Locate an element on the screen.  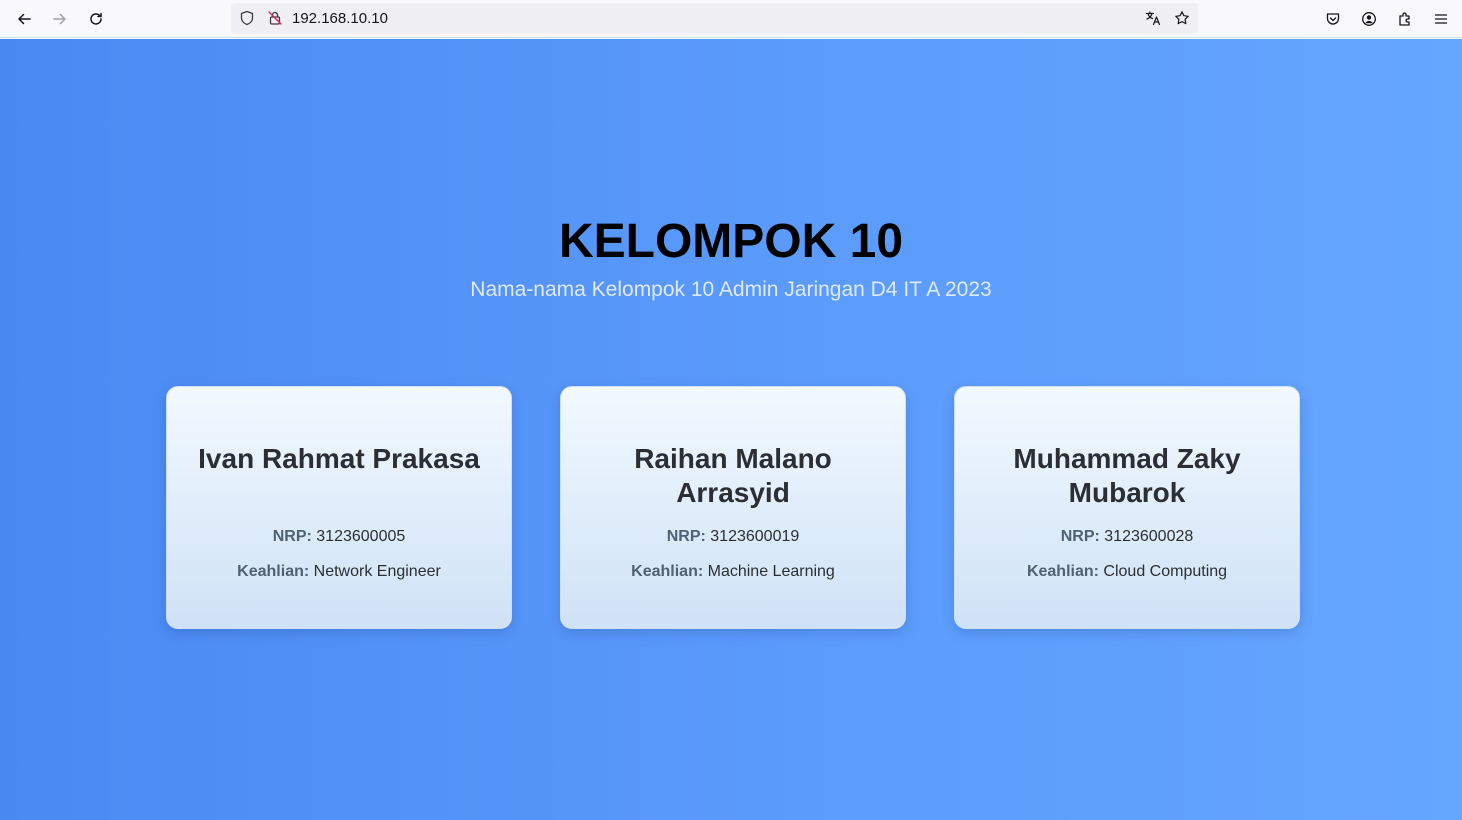
member-nrp: NRP: 3123600005 is located at coordinates (339, 537).